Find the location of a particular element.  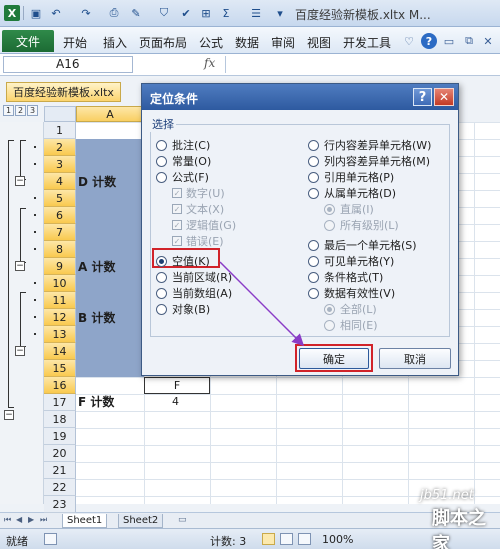

check-icon: ✔ is located at coordinates (186, 13).